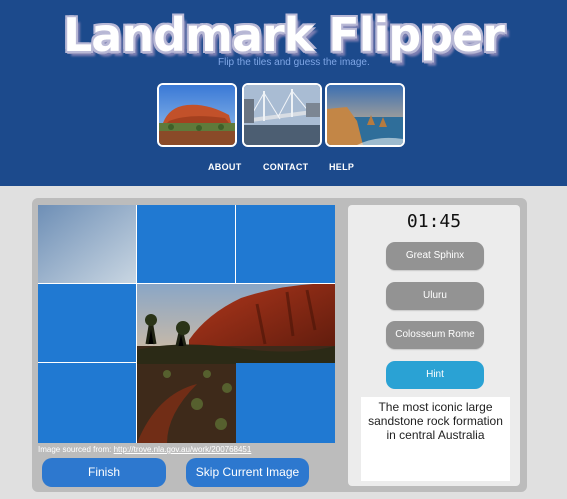 The height and width of the screenshot is (499, 567). What do you see at coordinates (434, 221) in the screenshot?
I see `countdown-timer: 01:45` at bounding box center [434, 221].